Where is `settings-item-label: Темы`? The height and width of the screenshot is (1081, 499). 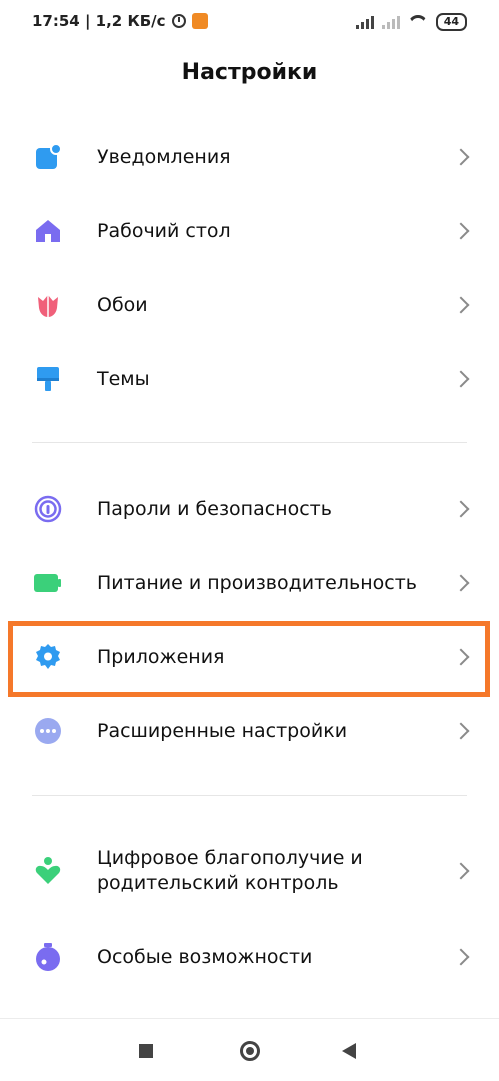
settings-item-label: Темы is located at coordinates (123, 378).